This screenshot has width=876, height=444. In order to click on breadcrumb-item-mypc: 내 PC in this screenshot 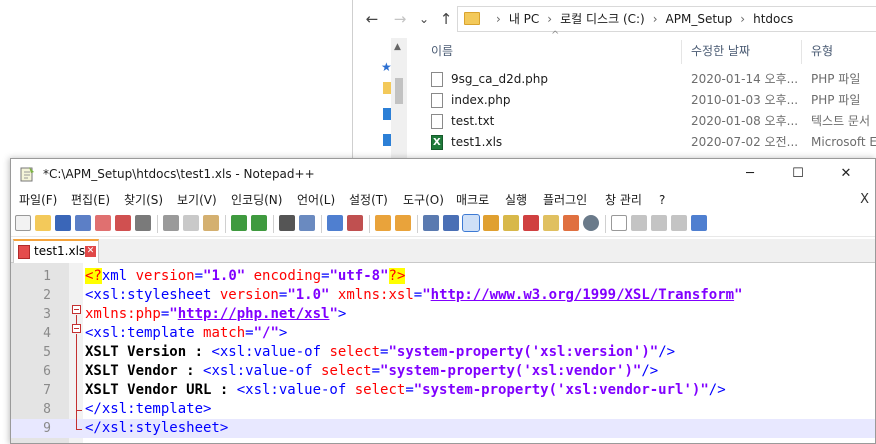, I will do `click(524, 19)`.